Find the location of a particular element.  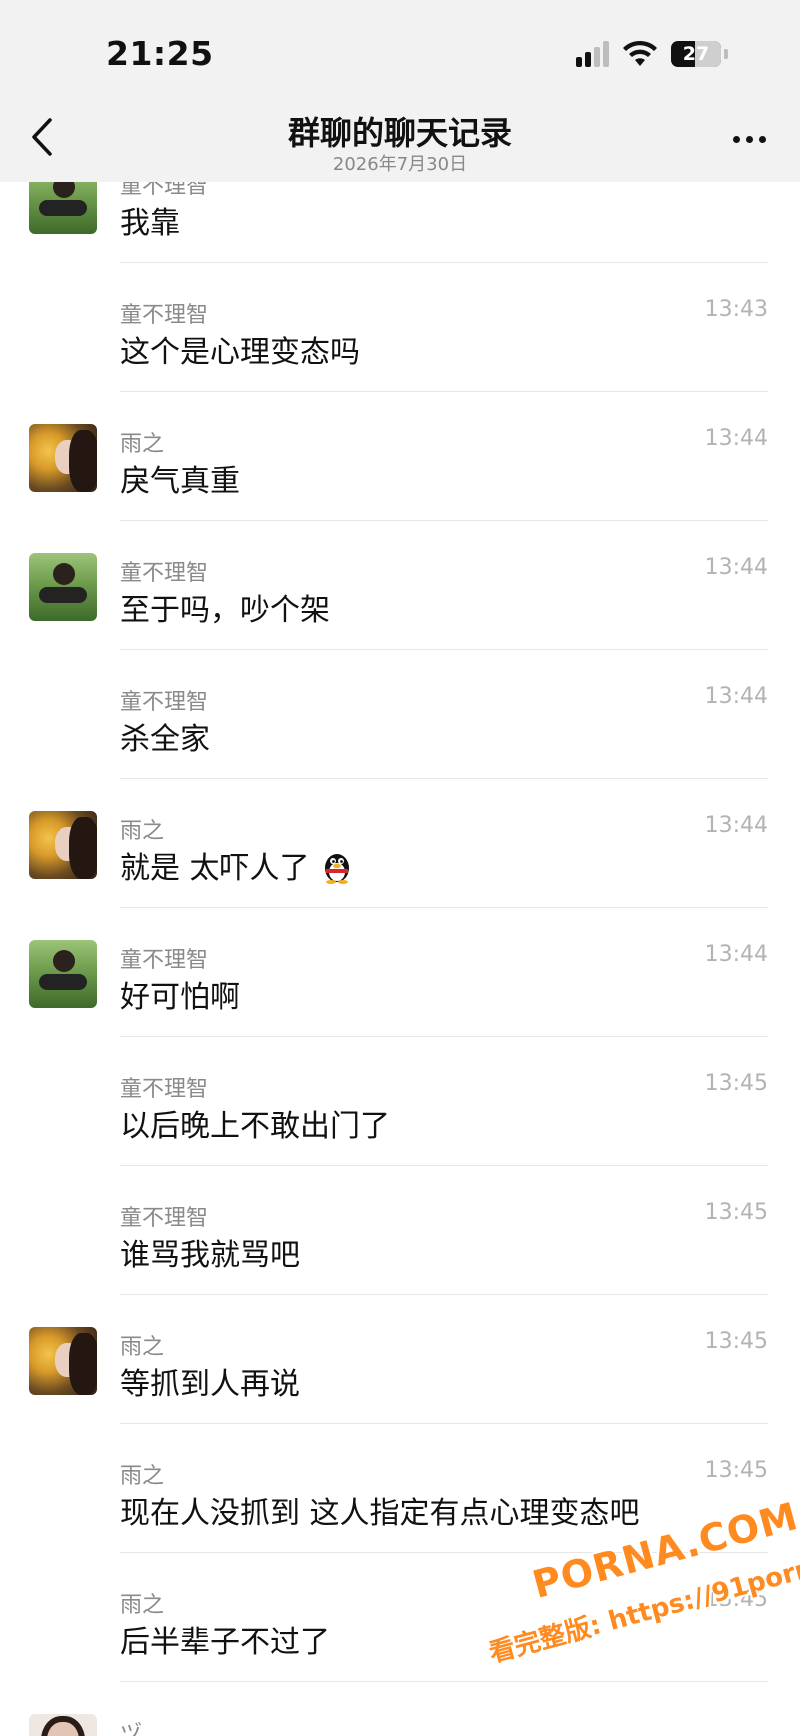

message-text: 我靠 is located at coordinates (150, 220).